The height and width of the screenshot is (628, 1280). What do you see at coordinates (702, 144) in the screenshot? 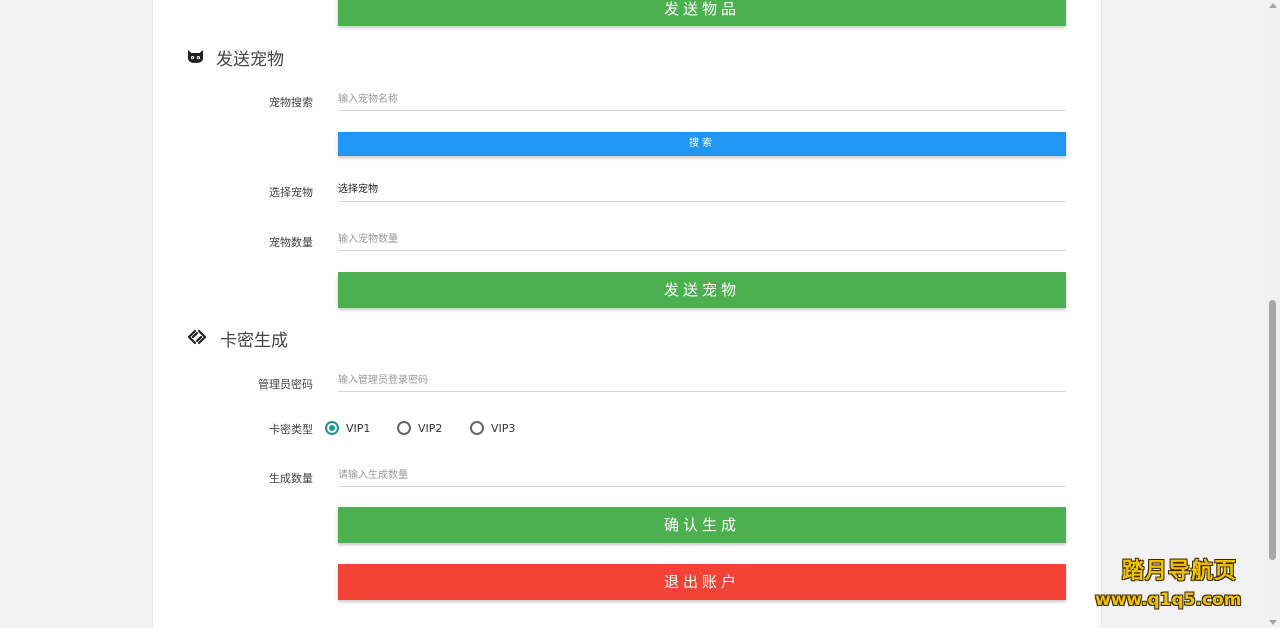
I see `pet-search-button: 搜索` at bounding box center [702, 144].